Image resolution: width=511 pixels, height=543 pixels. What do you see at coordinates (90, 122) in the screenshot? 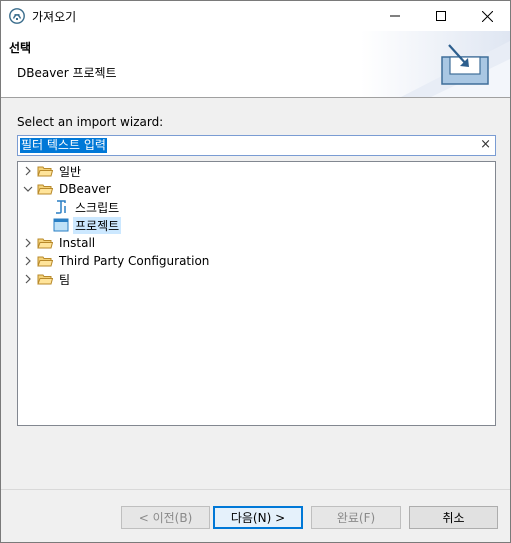
I see `select-wizard-label: Select an import wizard:` at bounding box center [90, 122].